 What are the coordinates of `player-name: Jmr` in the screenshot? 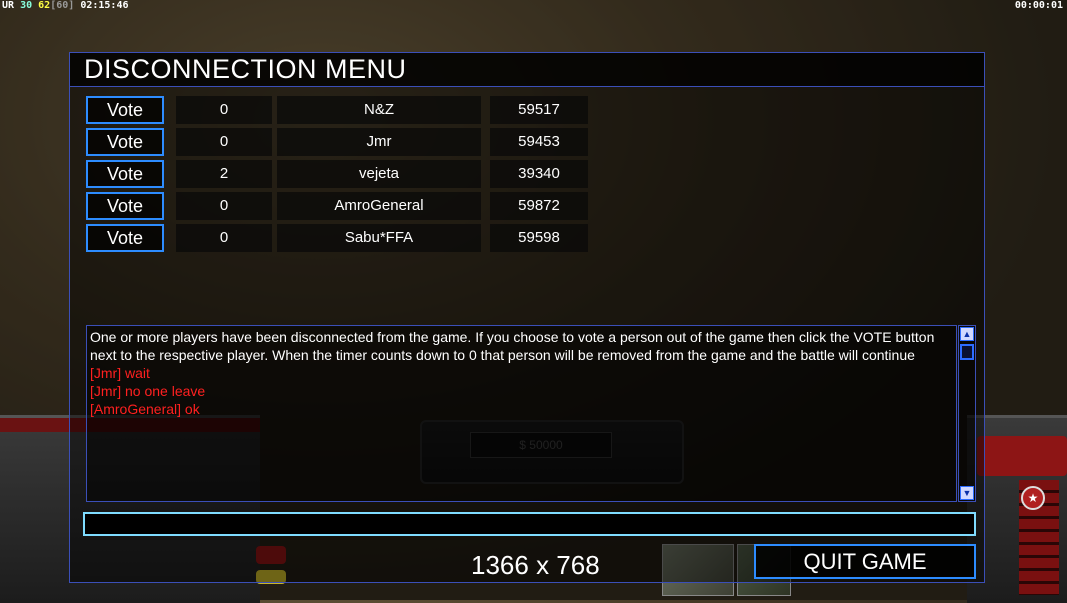 It's located at (379, 142).